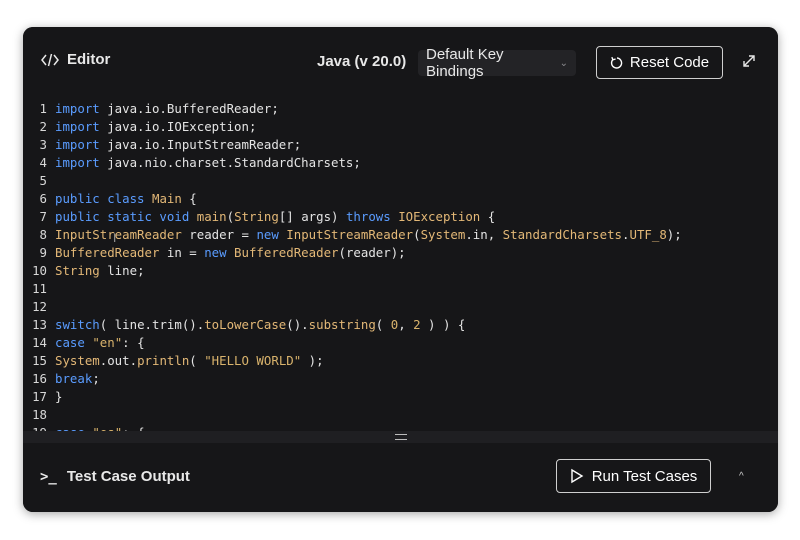 This screenshot has width=800, height=540. Describe the element at coordinates (43, 144) in the screenshot. I see `line-number: 3` at that location.